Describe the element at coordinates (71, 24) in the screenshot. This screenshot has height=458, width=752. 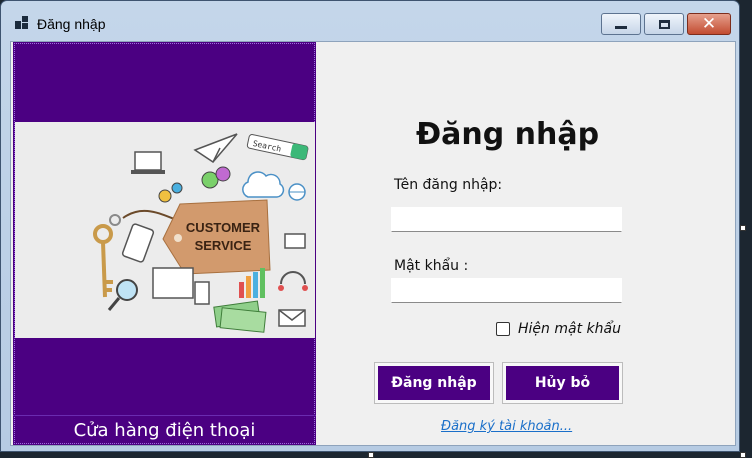
I see `window-title: Đăng nhập` at that location.